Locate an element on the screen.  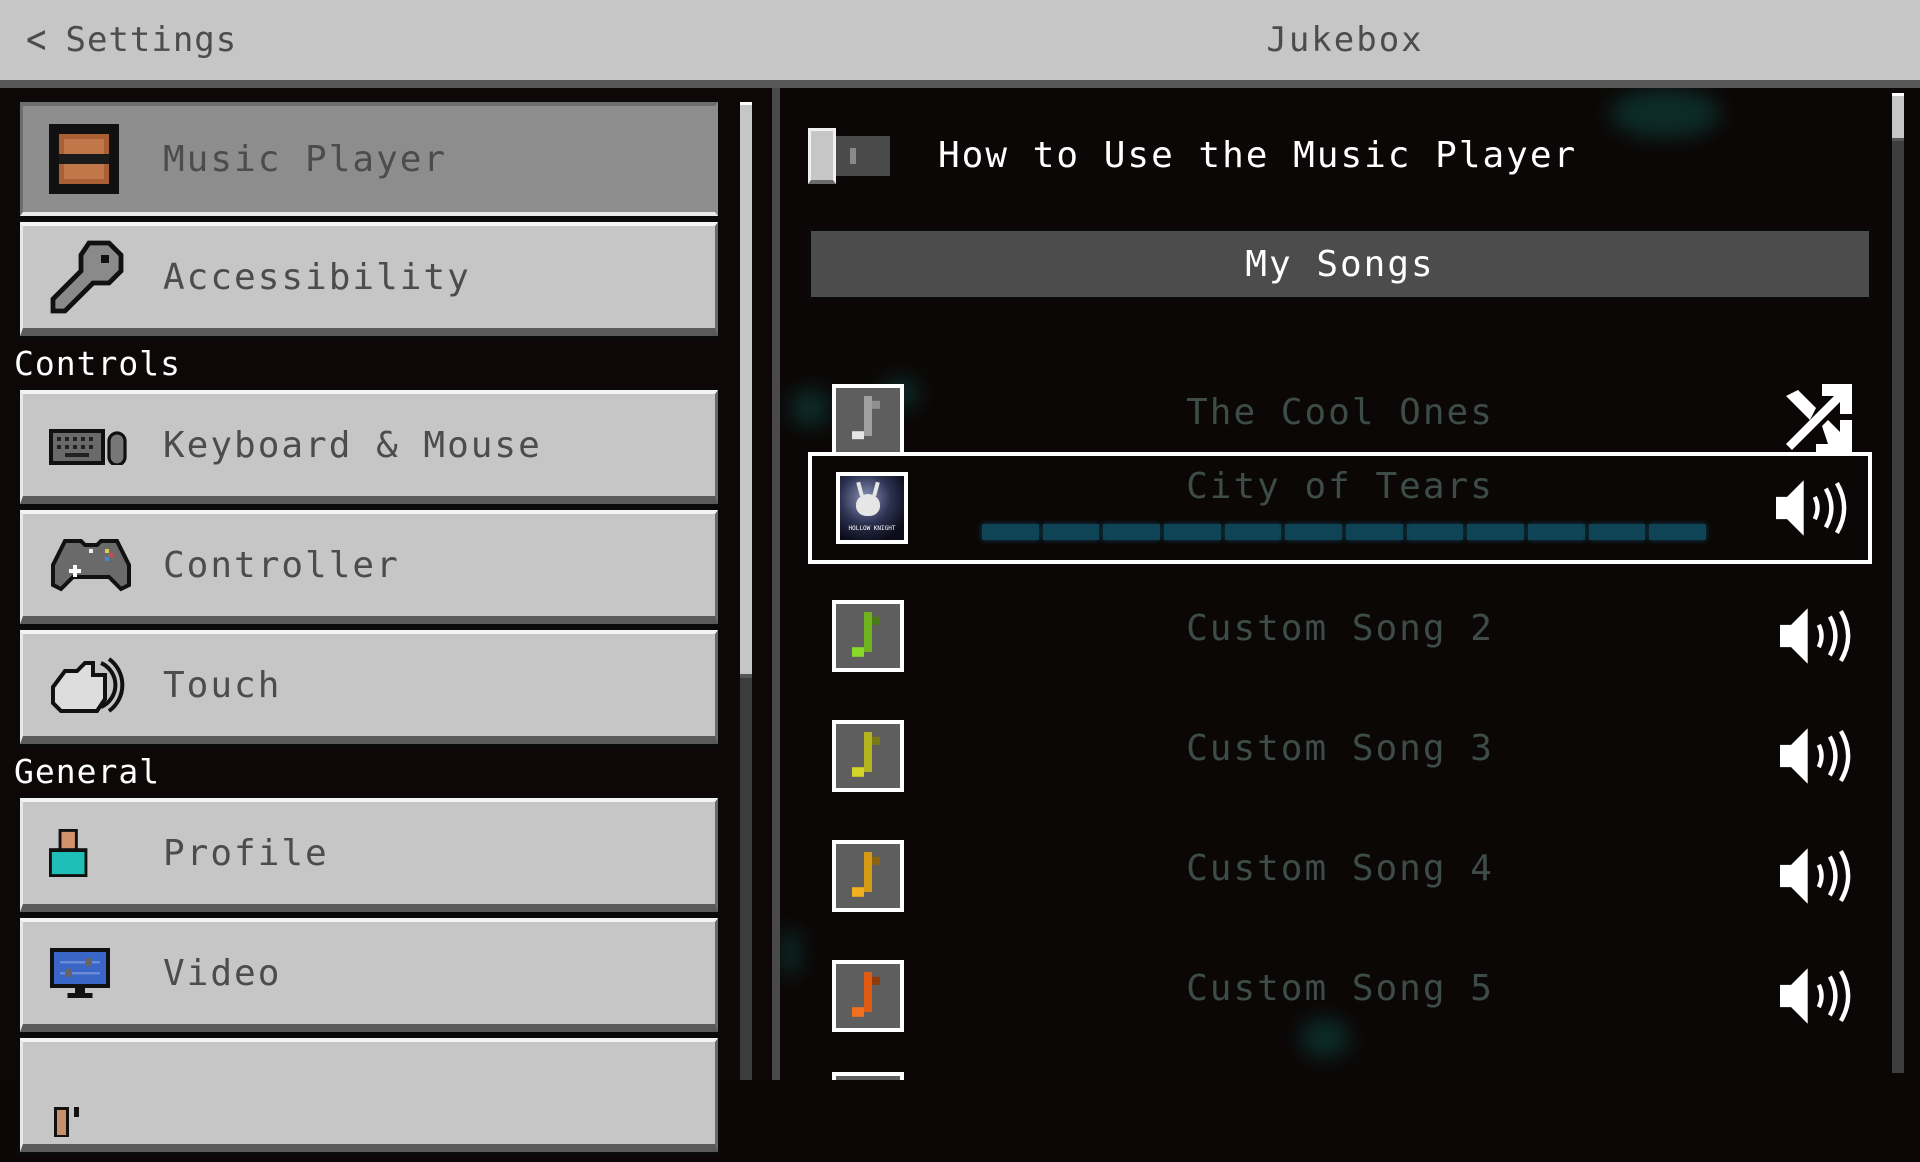
section-title-general: General is located at coordinates (87, 771).